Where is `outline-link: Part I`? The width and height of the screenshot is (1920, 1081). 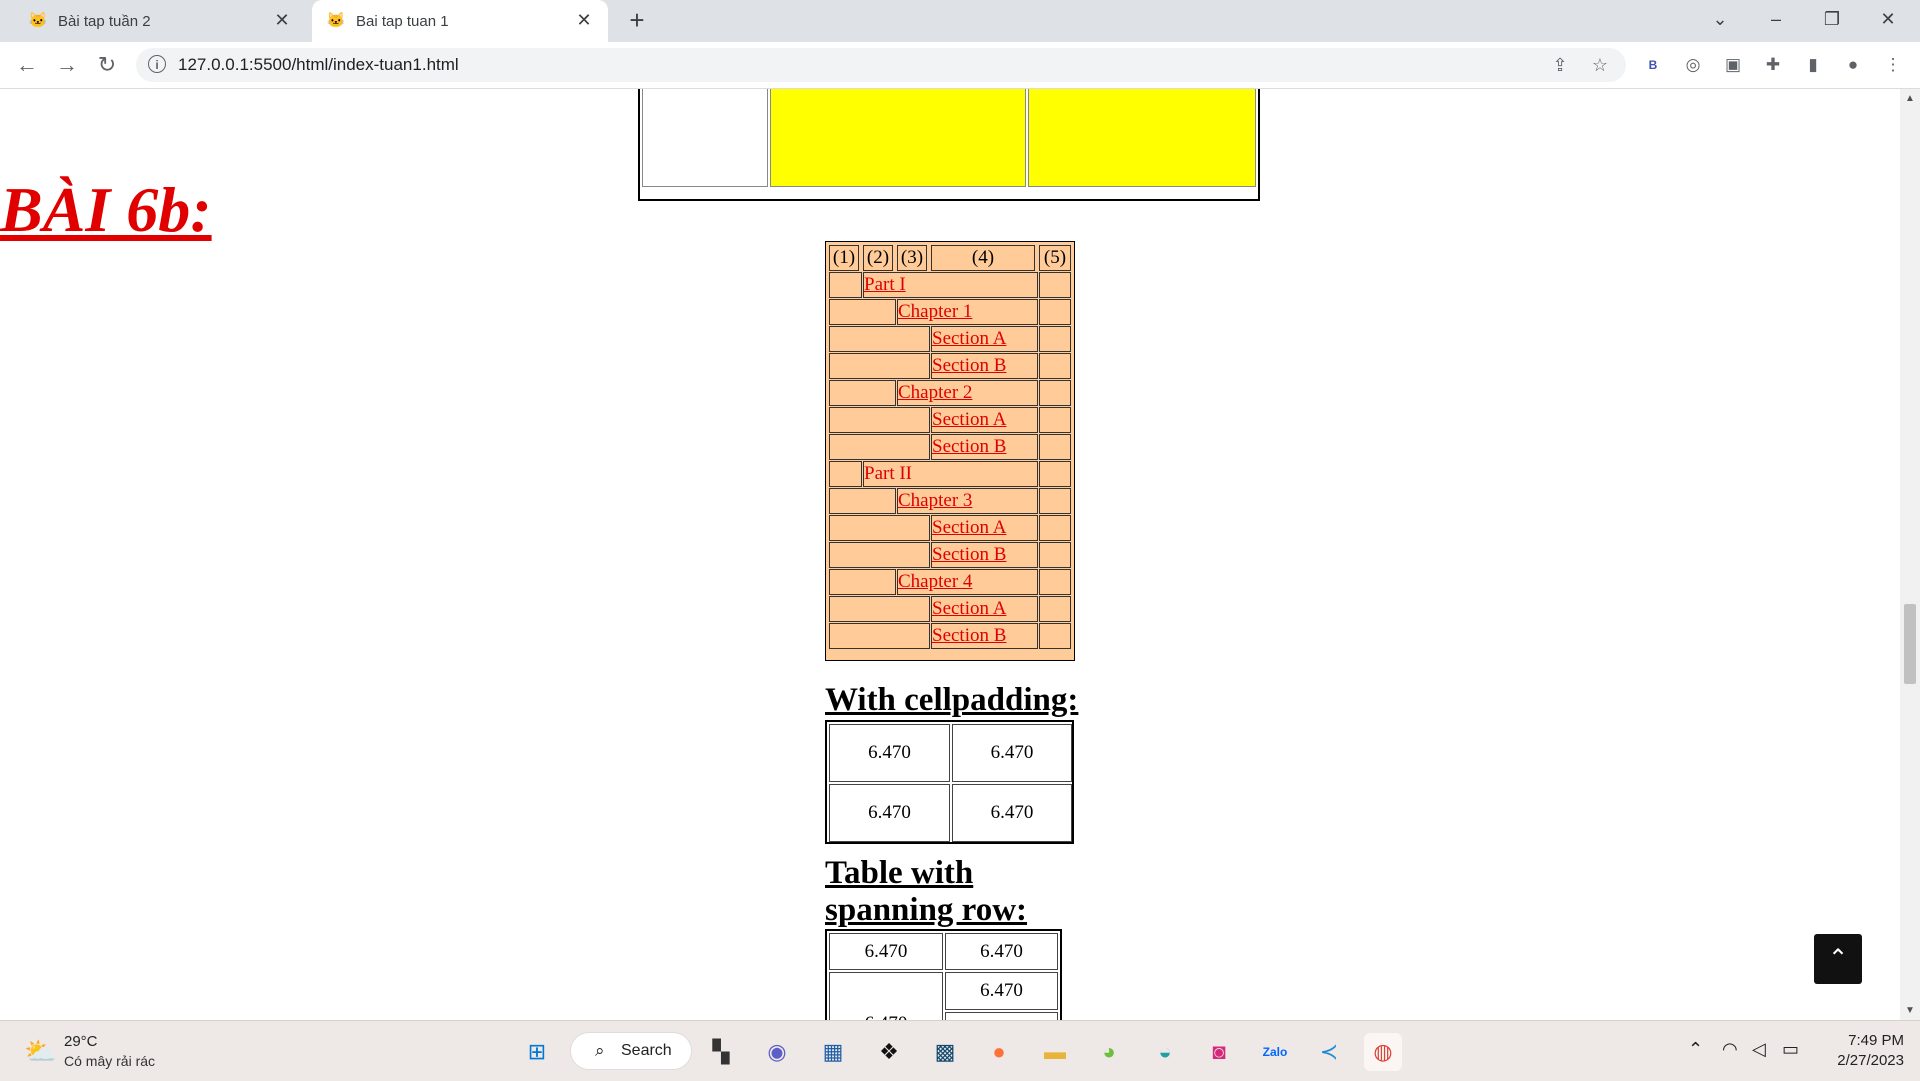
outline-link: Part I is located at coordinates (885, 284).